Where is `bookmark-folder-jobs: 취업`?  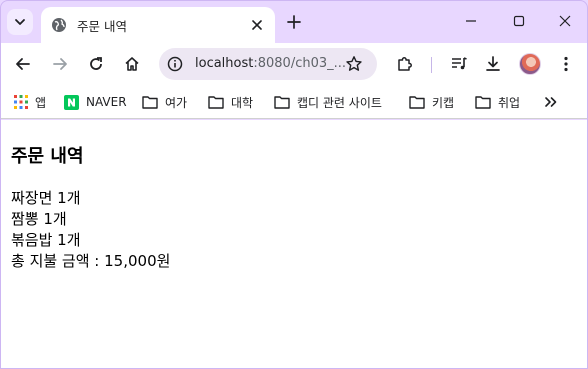 bookmark-folder-jobs: 취업 is located at coordinates (497, 102).